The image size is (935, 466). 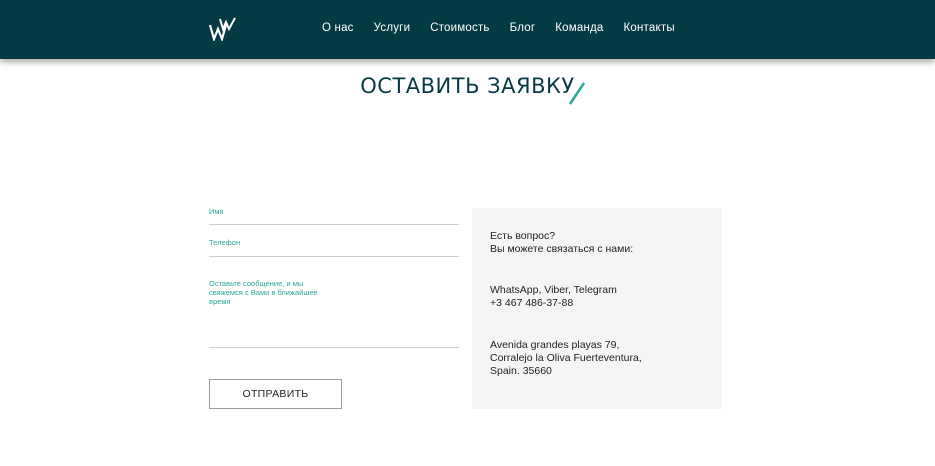 I want to click on contact-question-line2: Вы можете связаться с нами:, so click(x=562, y=249).